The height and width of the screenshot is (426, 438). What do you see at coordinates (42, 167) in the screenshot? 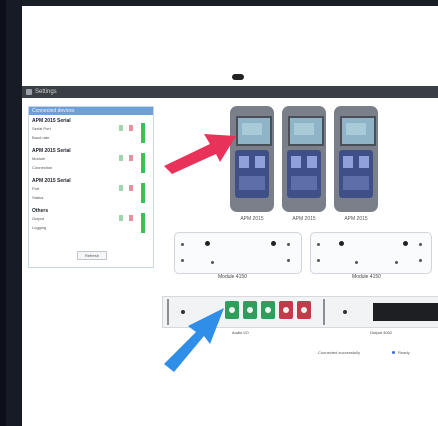
I see `side-row: Connection` at bounding box center [42, 167].